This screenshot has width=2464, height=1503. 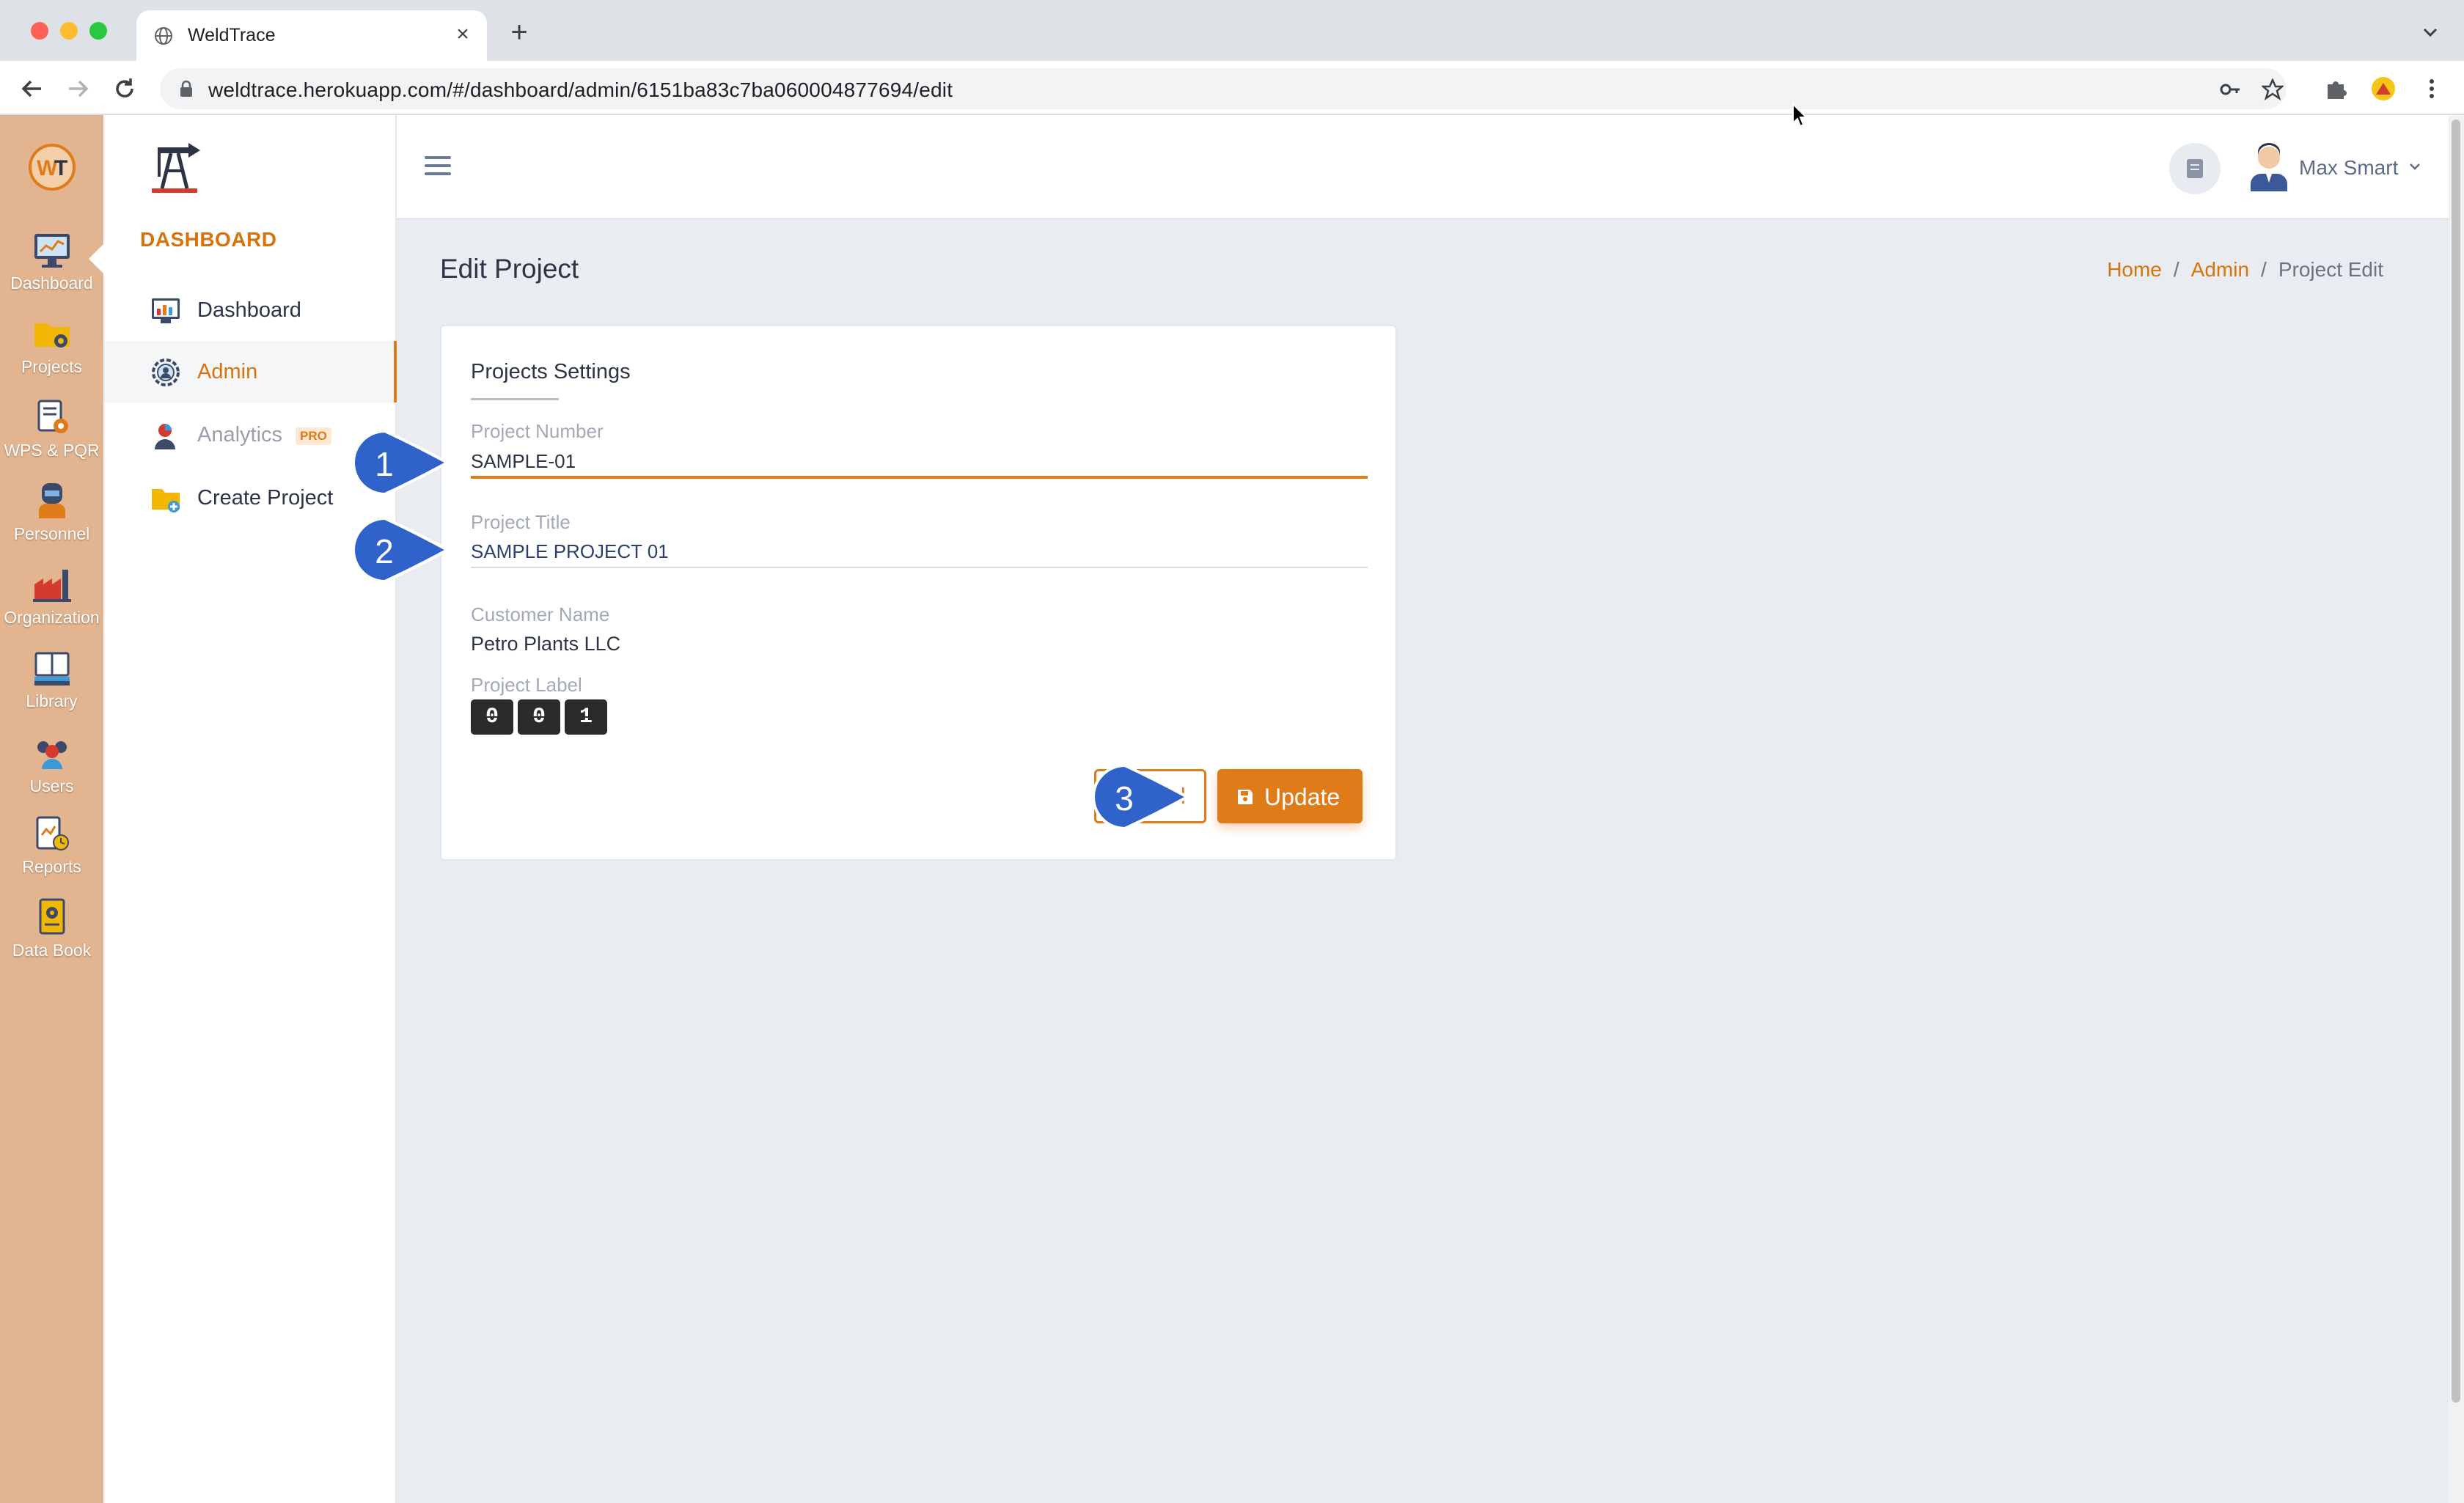 What do you see at coordinates (2134, 269) in the screenshot?
I see `breadcrumb-home-link: Home` at bounding box center [2134, 269].